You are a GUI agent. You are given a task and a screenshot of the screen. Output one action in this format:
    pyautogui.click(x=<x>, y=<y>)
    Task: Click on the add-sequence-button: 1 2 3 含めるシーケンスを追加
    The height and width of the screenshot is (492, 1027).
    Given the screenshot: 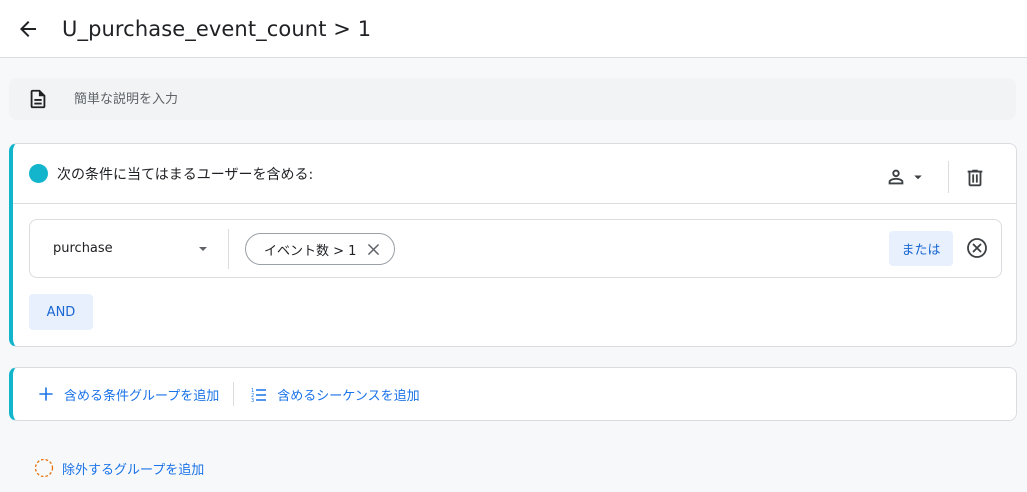 What is the action you would take?
    pyautogui.click(x=334, y=394)
    